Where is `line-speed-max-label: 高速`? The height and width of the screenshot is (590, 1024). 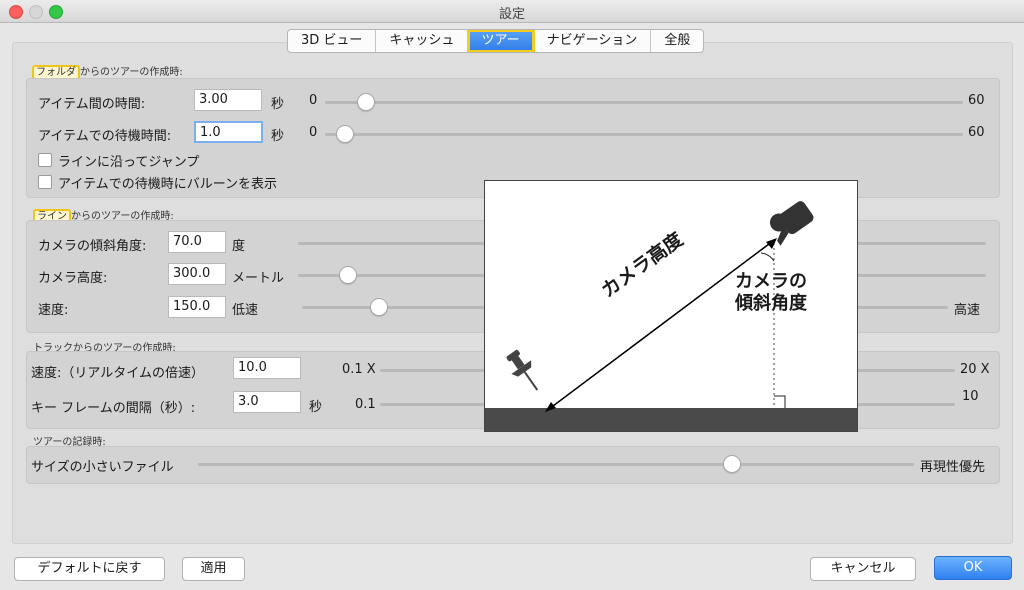 line-speed-max-label: 高速 is located at coordinates (967, 310).